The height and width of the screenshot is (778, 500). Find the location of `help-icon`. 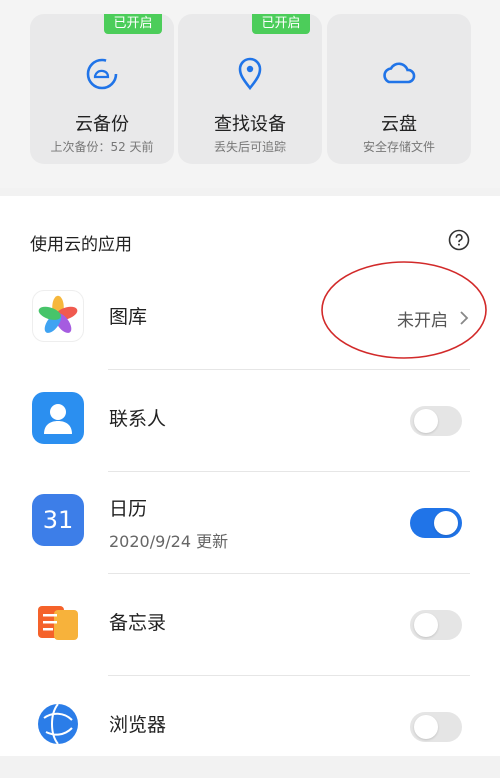

help-icon is located at coordinates (459, 240).